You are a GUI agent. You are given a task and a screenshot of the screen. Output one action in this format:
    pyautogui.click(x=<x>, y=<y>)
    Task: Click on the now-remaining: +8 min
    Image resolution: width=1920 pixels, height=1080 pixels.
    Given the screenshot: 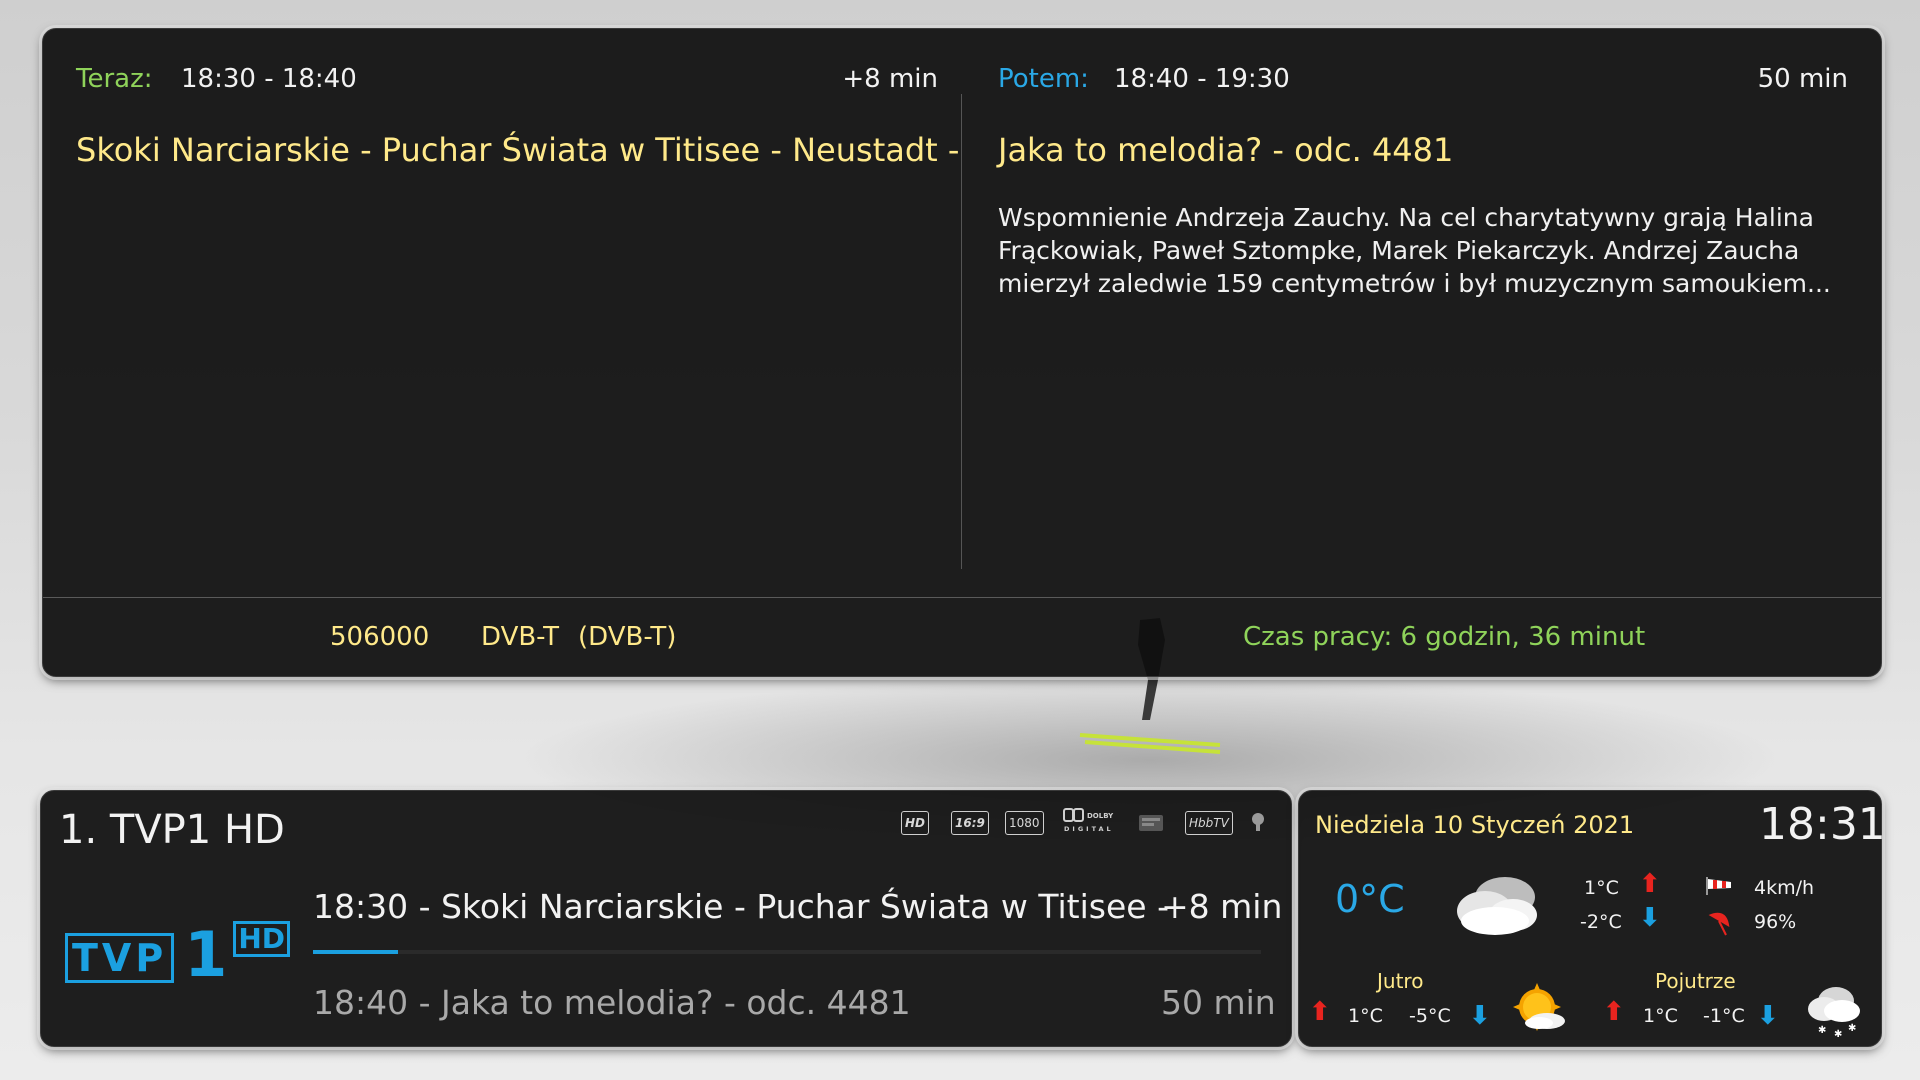 What is the action you would take?
    pyautogui.click(x=890, y=79)
    